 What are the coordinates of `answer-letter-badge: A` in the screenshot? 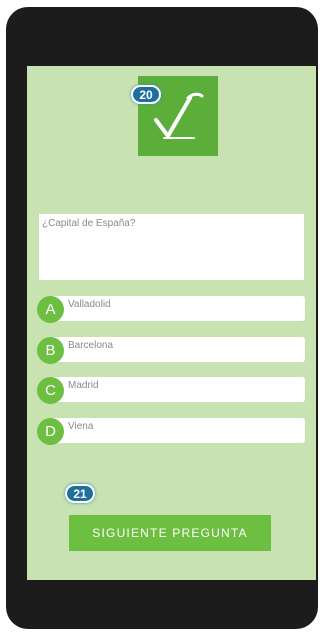 It's located at (50, 309).